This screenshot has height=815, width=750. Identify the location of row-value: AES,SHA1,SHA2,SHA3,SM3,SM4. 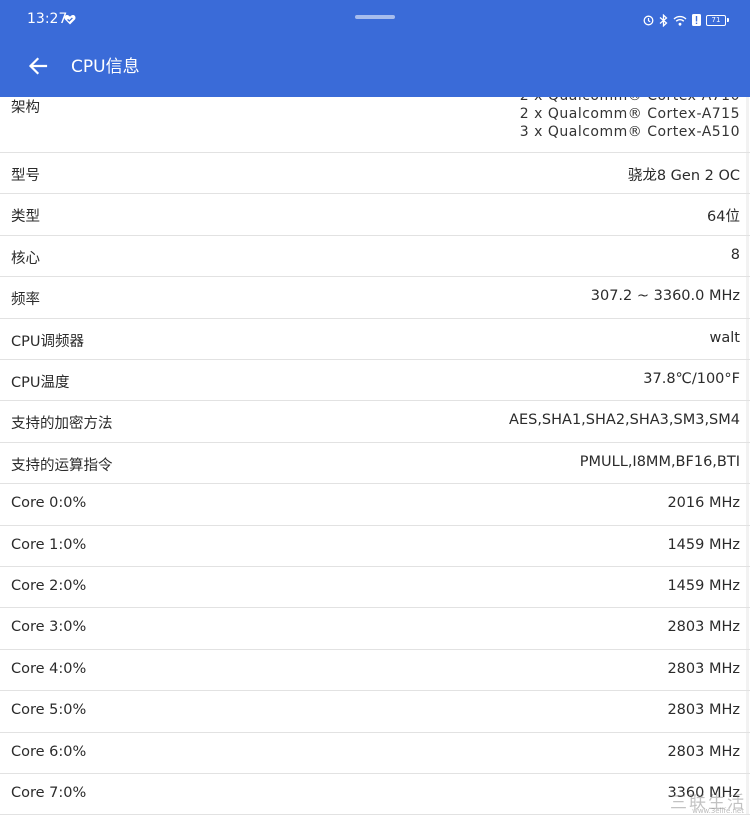
(624, 420).